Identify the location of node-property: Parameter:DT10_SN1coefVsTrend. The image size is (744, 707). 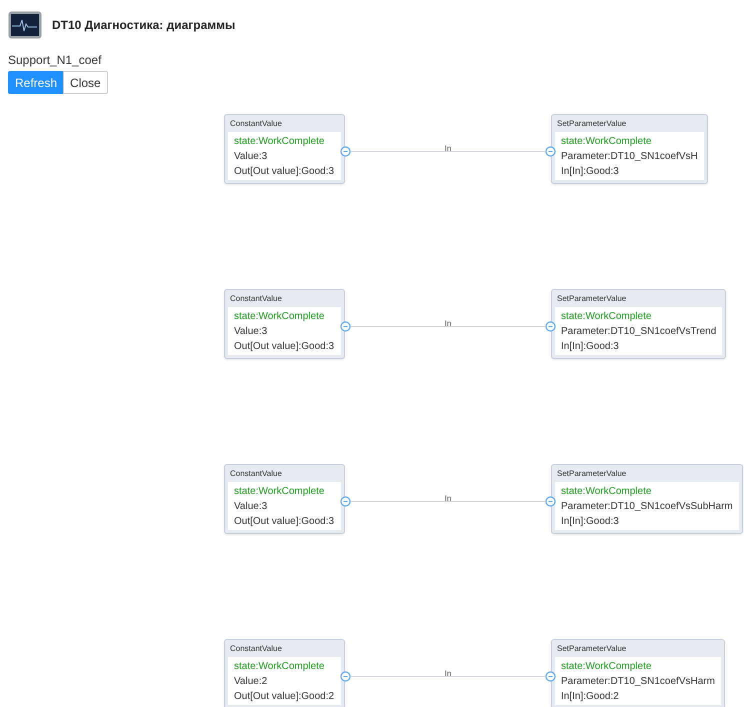
(638, 332).